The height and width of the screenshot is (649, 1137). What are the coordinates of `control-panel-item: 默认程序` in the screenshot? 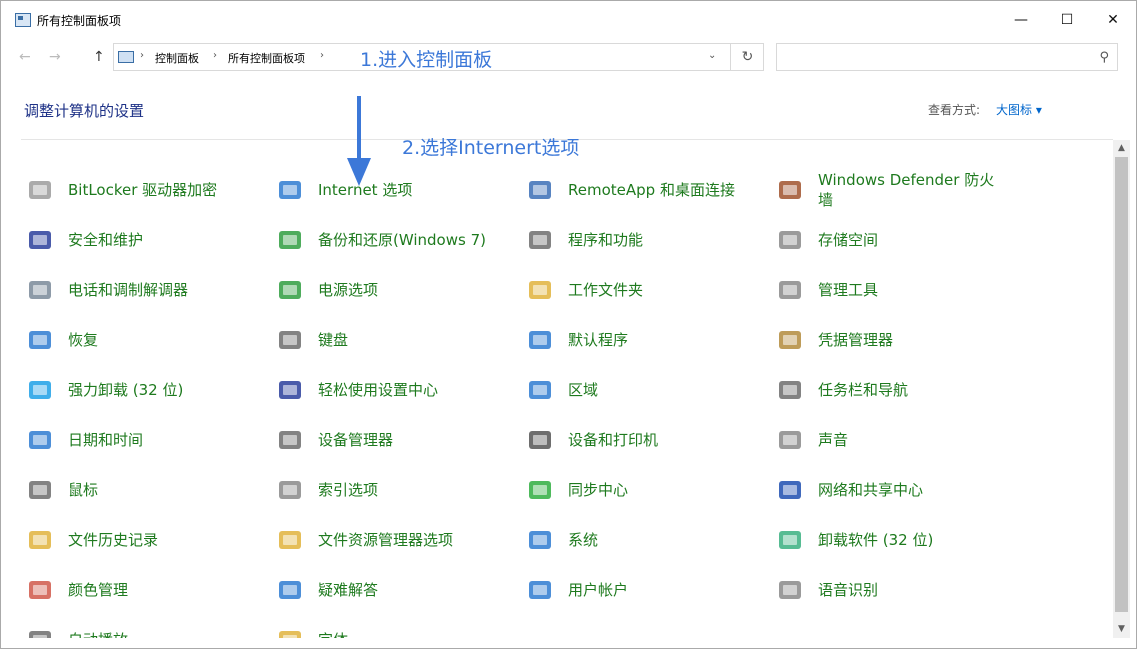 It's located at (576, 340).